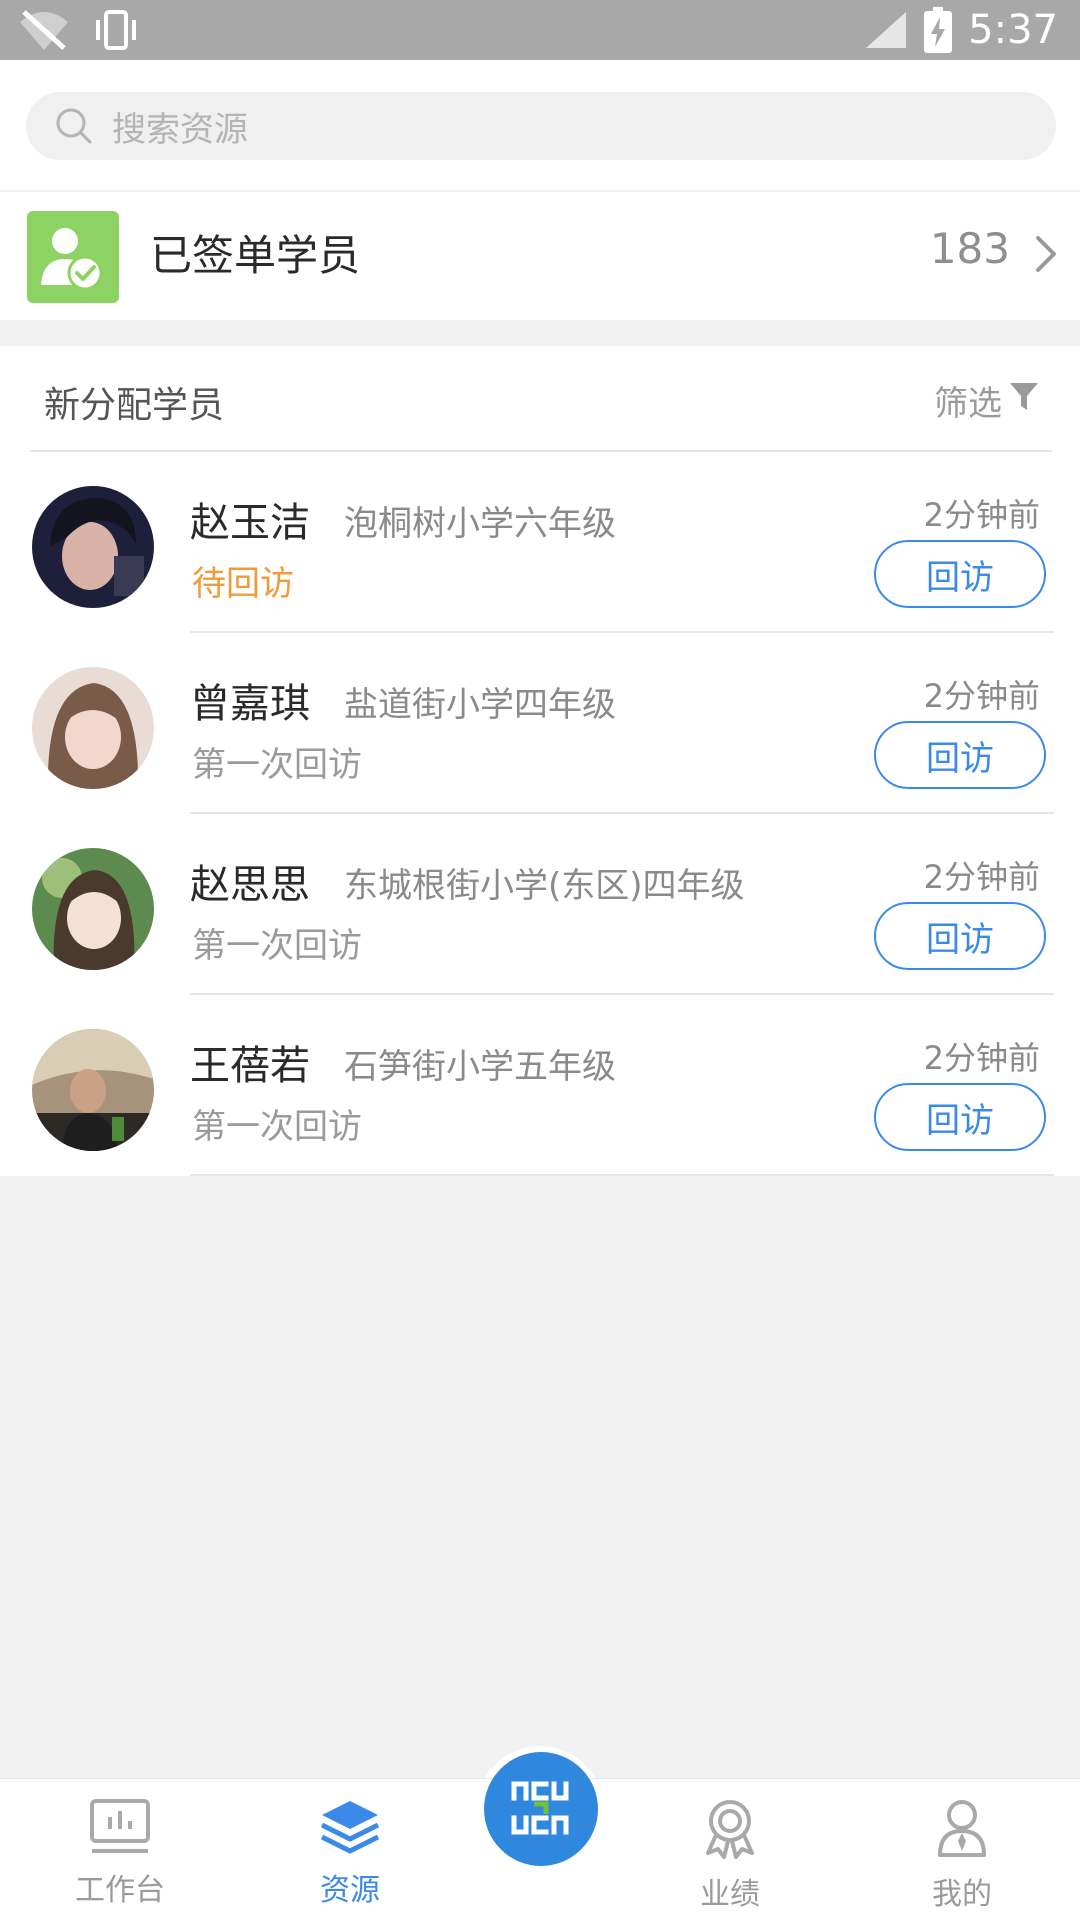 Image resolution: width=1080 pixels, height=1921 pixels. What do you see at coordinates (1046, 254) in the screenshot?
I see `chevron-right-icon` at bounding box center [1046, 254].